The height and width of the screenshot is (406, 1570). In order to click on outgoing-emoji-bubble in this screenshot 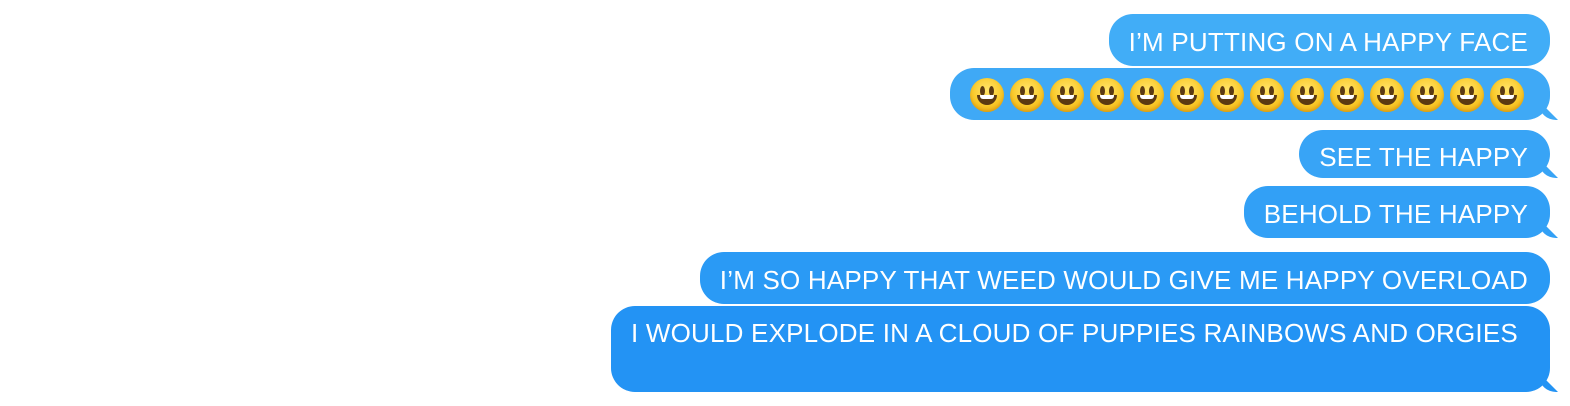, I will do `click(1250, 94)`.